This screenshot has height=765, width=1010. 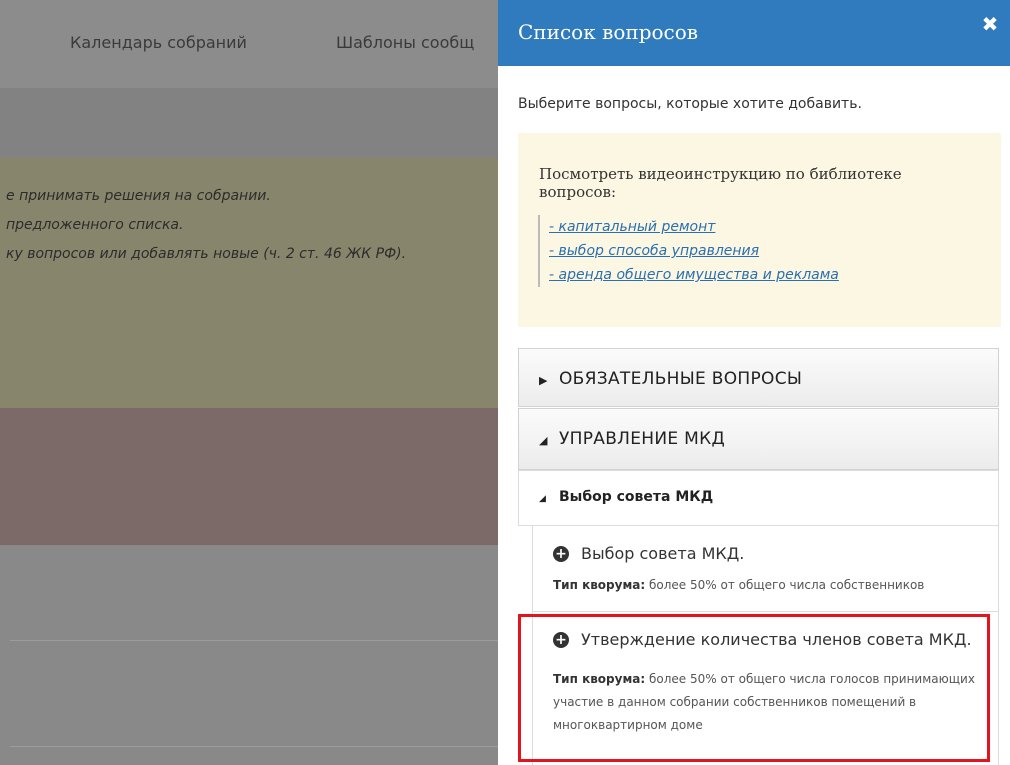 I want to click on info-line: предложенного списка., so click(x=95, y=225).